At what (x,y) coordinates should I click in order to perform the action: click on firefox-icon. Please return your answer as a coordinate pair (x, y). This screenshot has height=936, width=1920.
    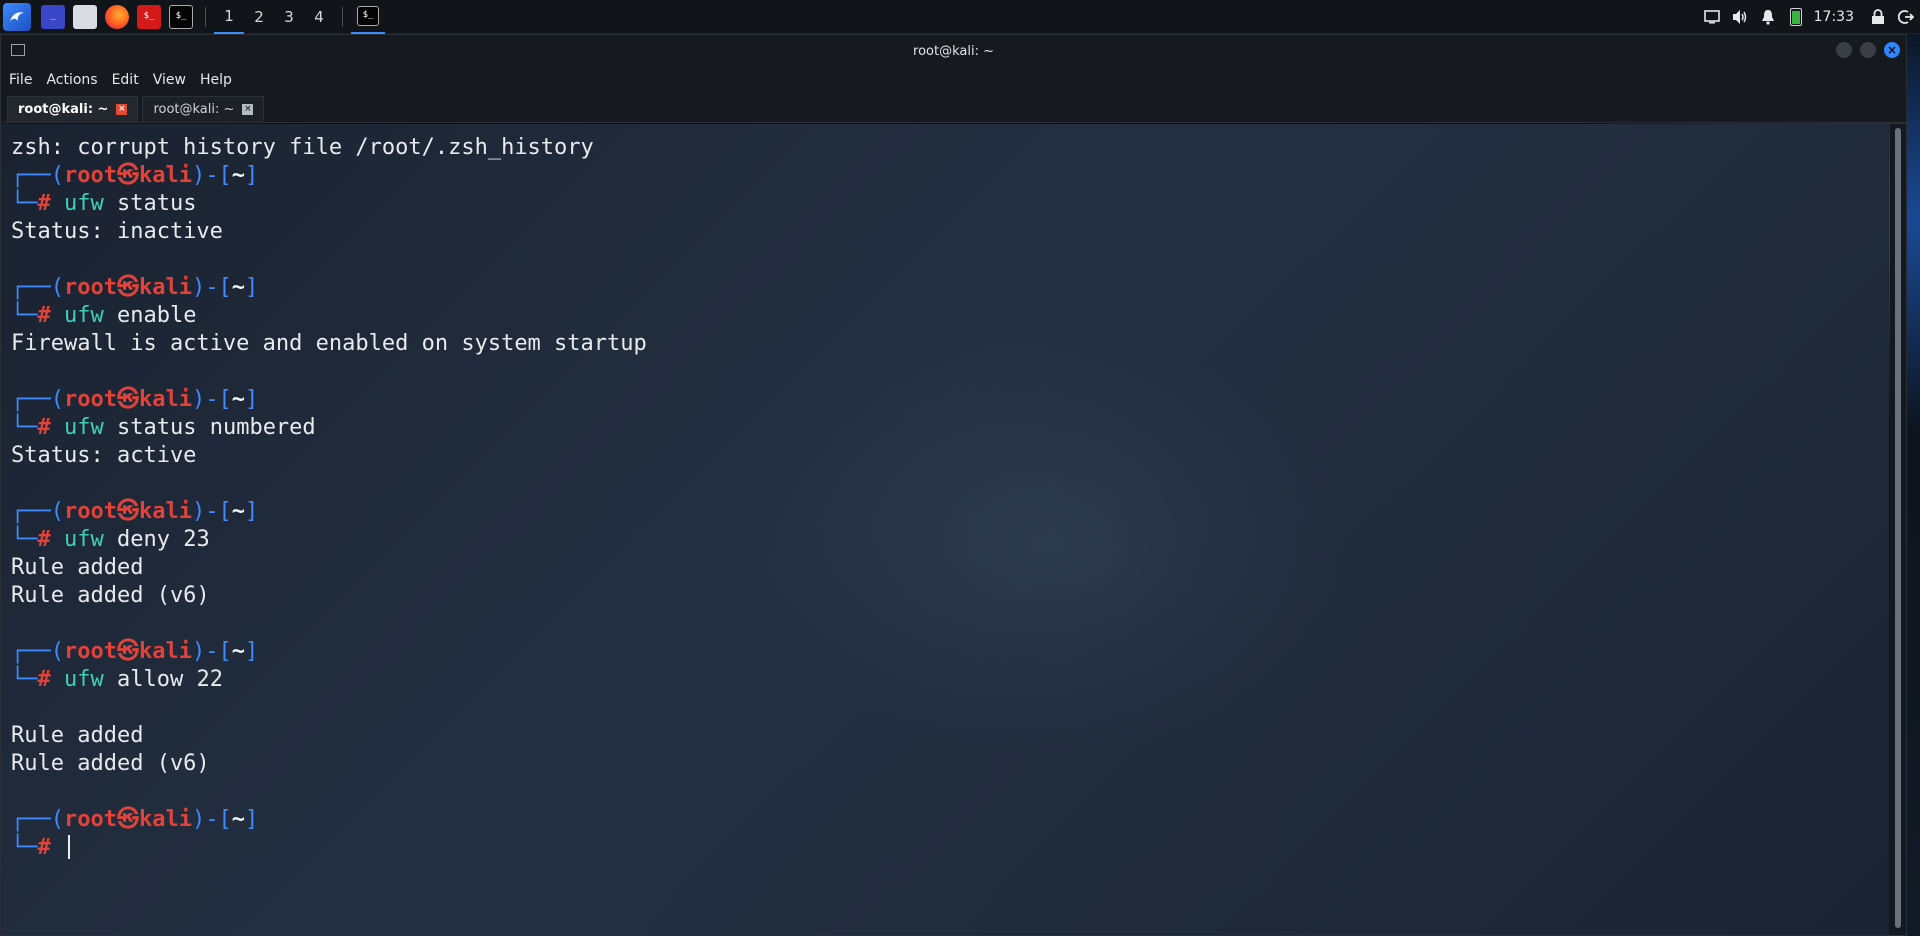
    Looking at the image, I should click on (117, 16).